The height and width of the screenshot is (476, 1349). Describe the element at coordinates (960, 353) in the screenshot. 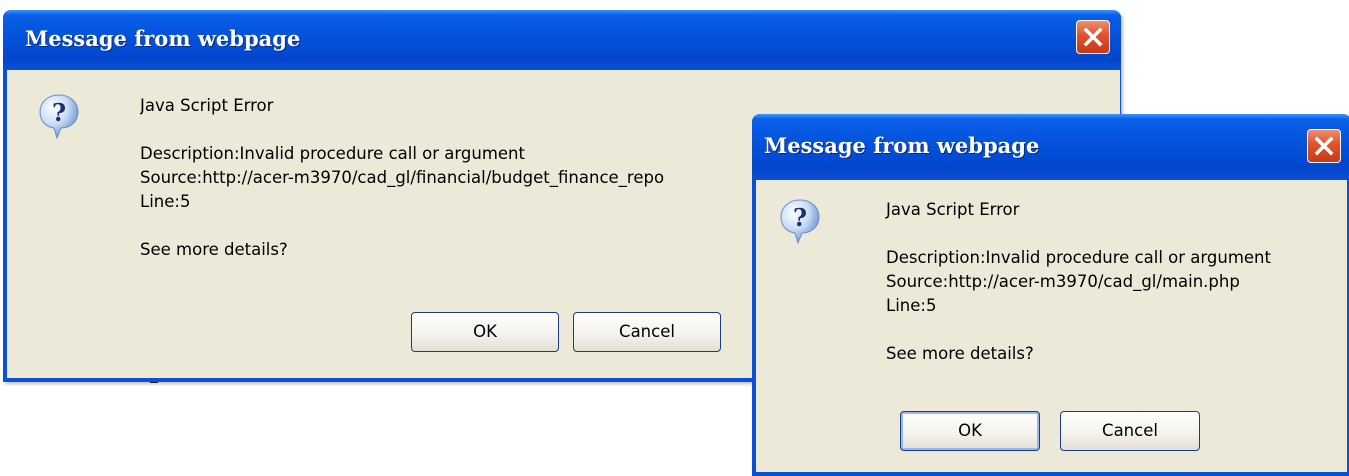

I see `message-prompt: See more details?` at that location.